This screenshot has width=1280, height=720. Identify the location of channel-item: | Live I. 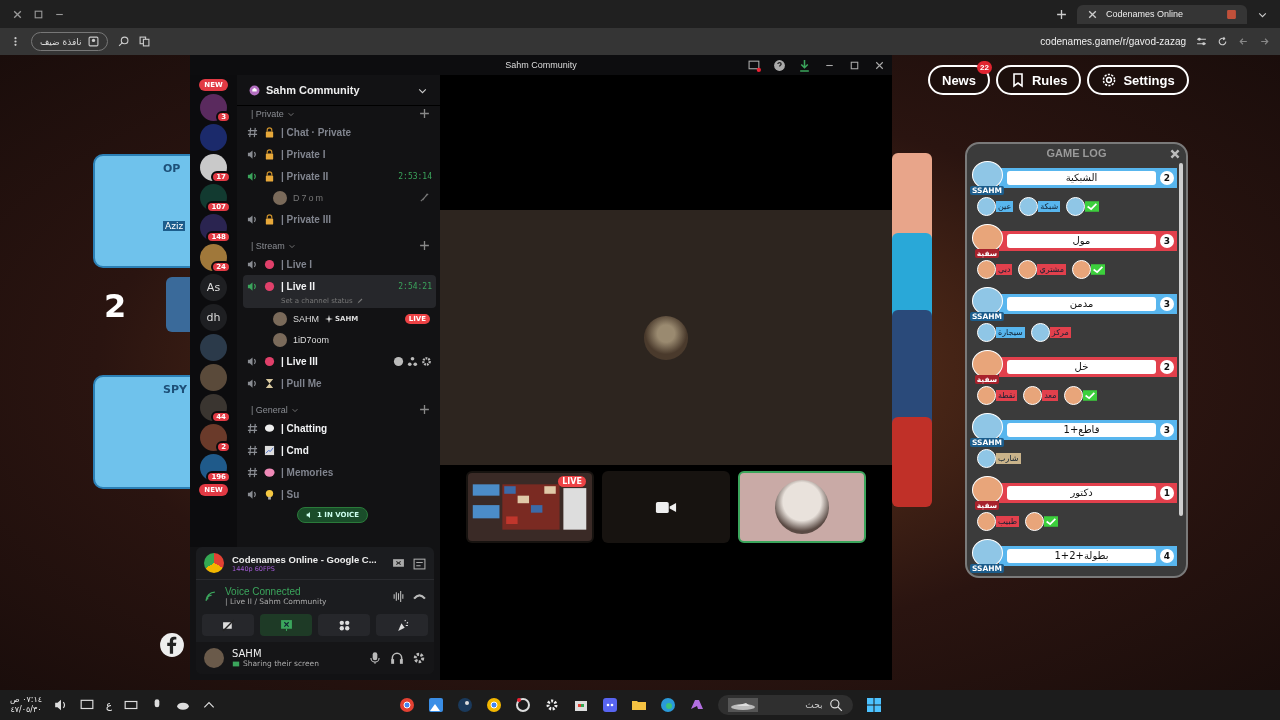
(339, 264).